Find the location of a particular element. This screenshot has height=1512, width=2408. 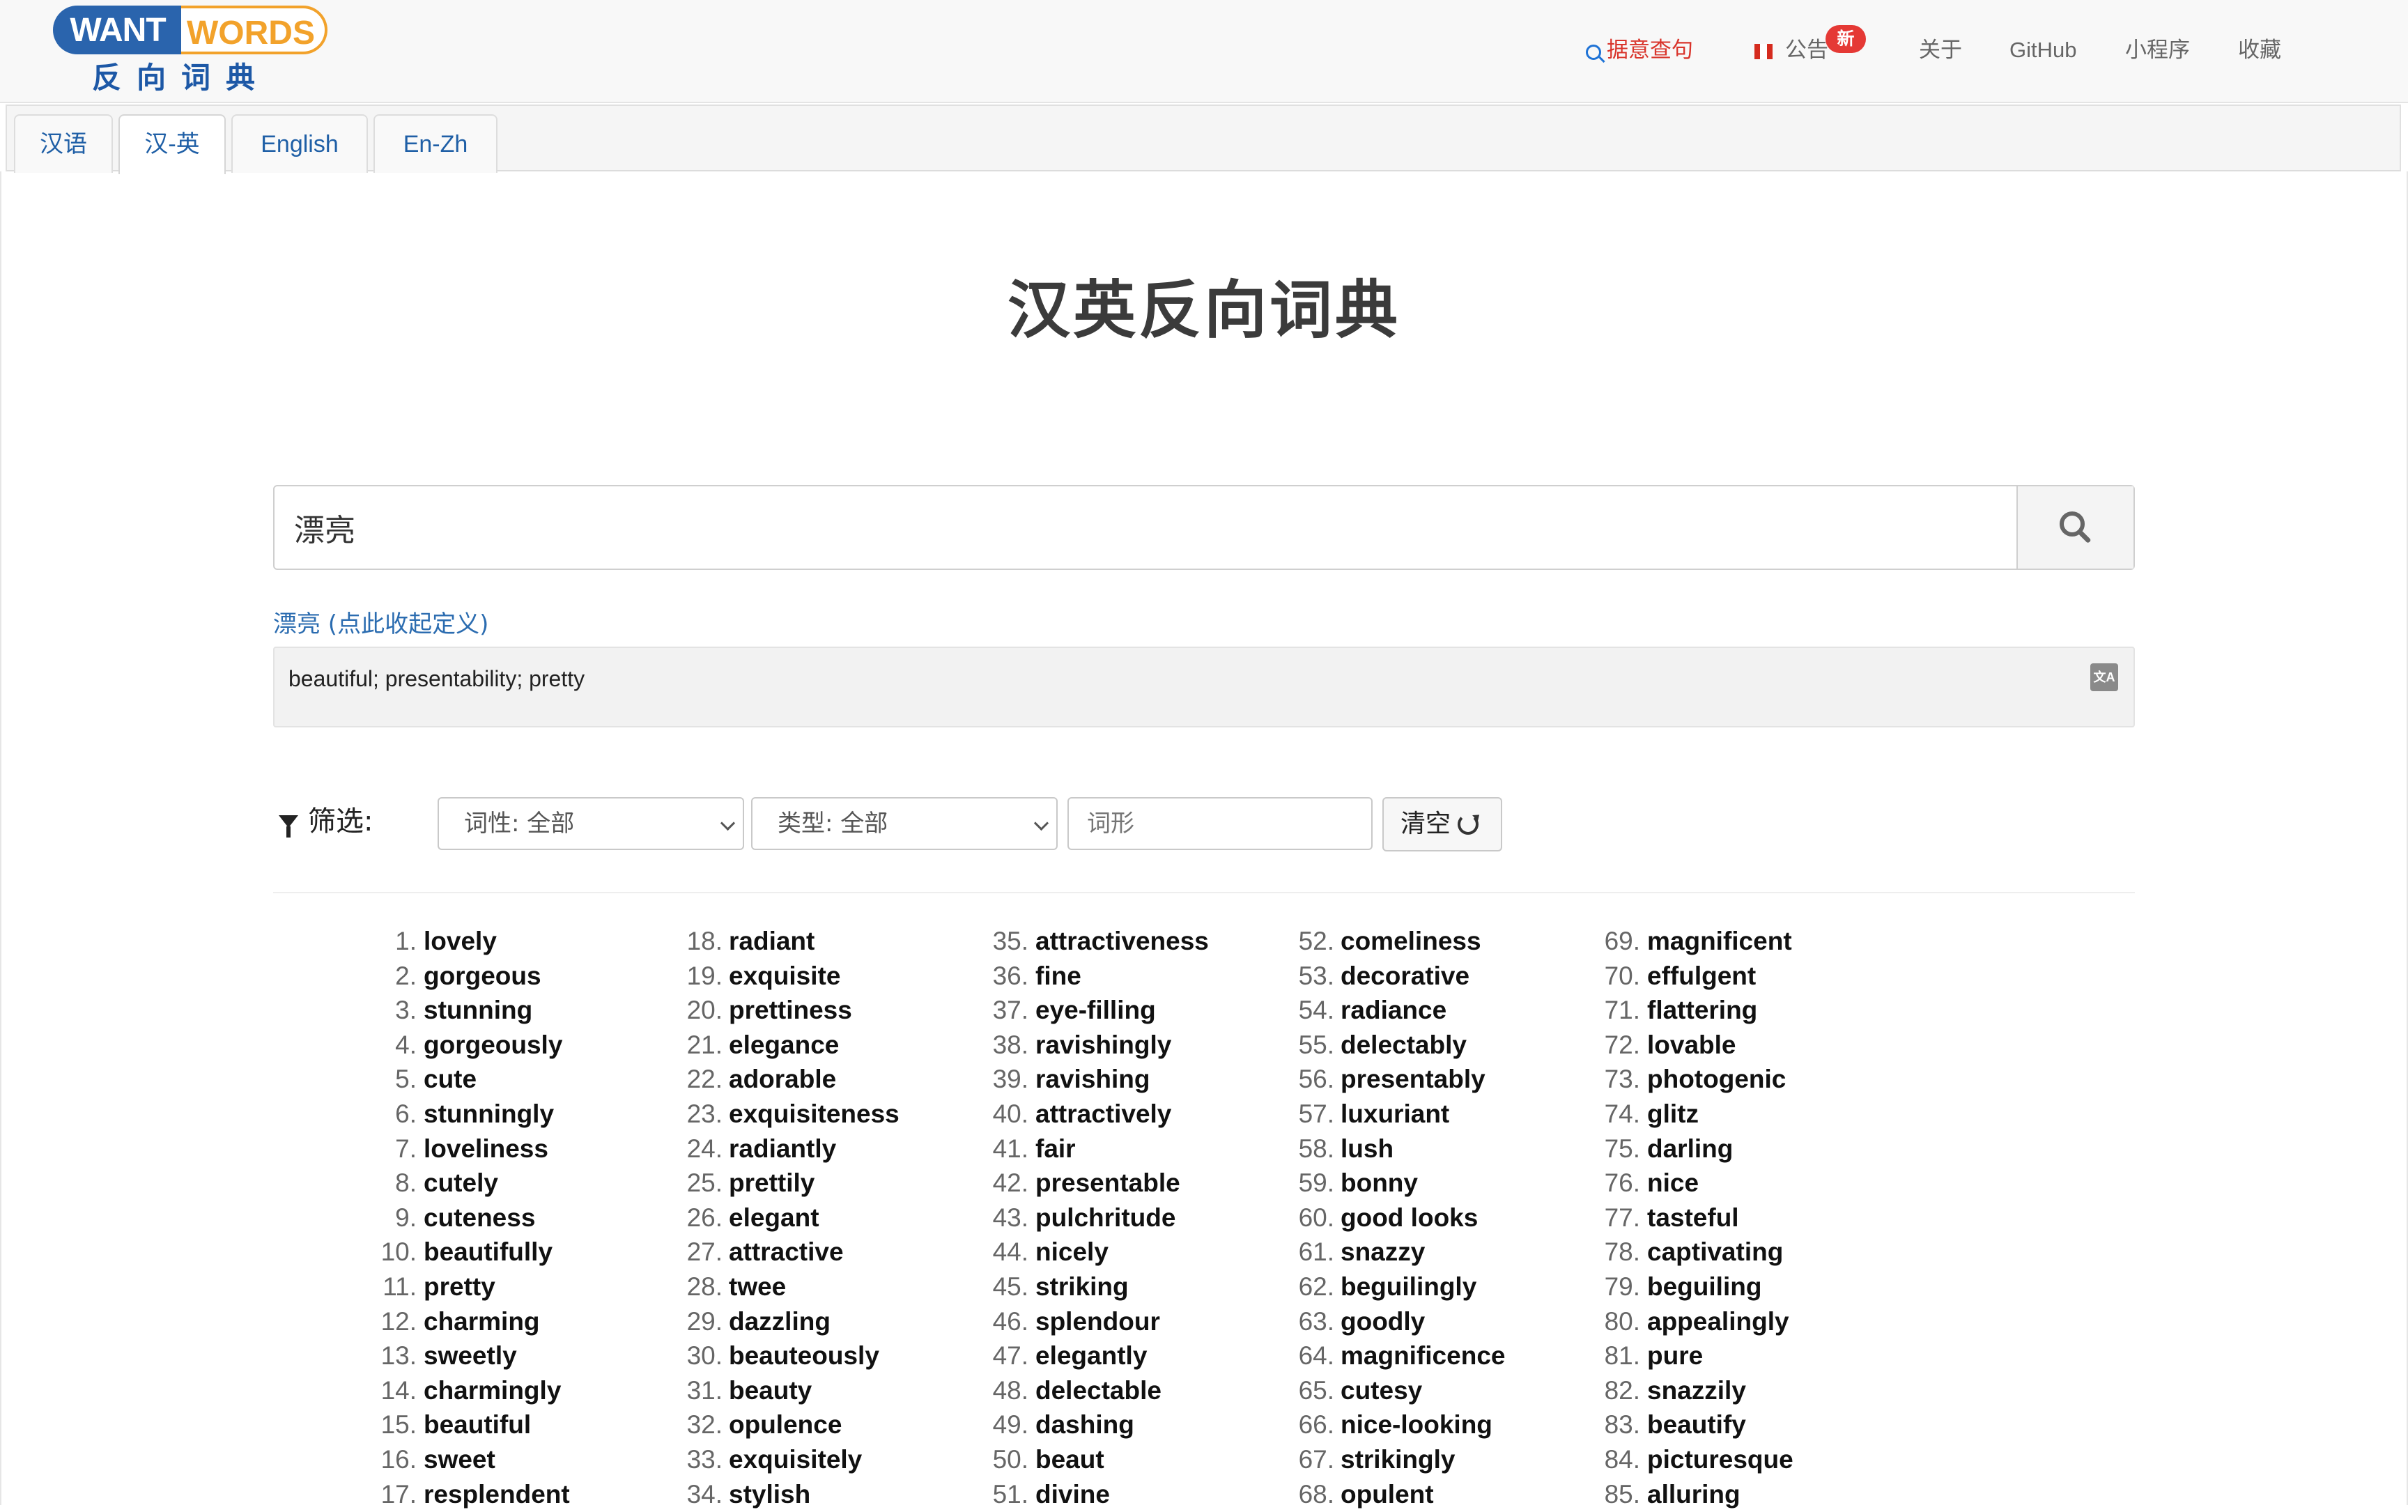

search-input is located at coordinates (1145, 527).